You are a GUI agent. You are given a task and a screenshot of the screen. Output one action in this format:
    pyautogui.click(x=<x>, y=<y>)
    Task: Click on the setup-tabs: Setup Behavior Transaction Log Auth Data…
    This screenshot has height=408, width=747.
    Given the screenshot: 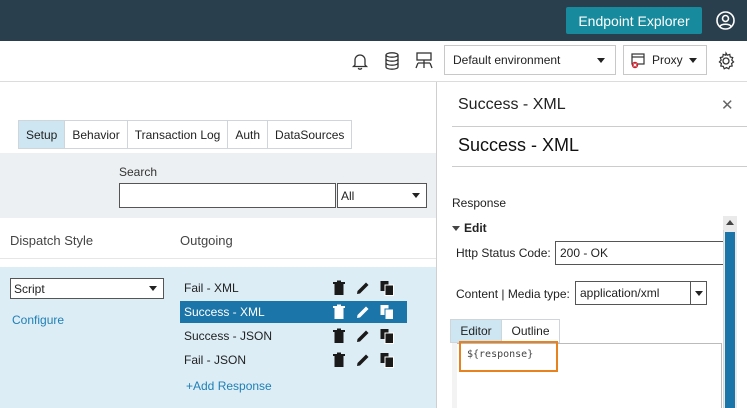 What is the action you would take?
    pyautogui.click(x=185, y=134)
    